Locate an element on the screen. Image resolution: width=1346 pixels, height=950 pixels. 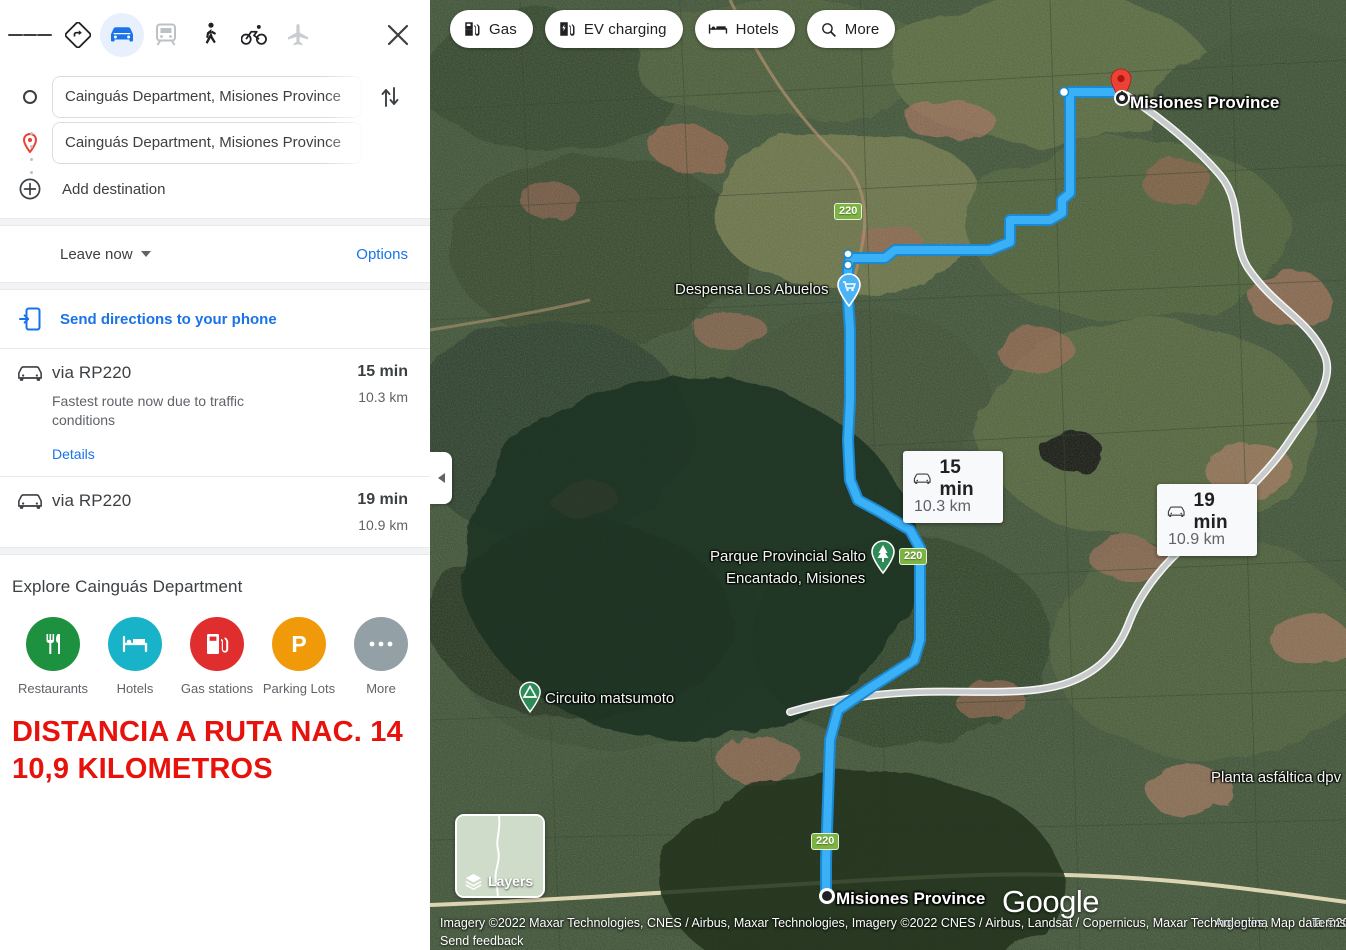
restaurant-icon is located at coordinates (53, 644).